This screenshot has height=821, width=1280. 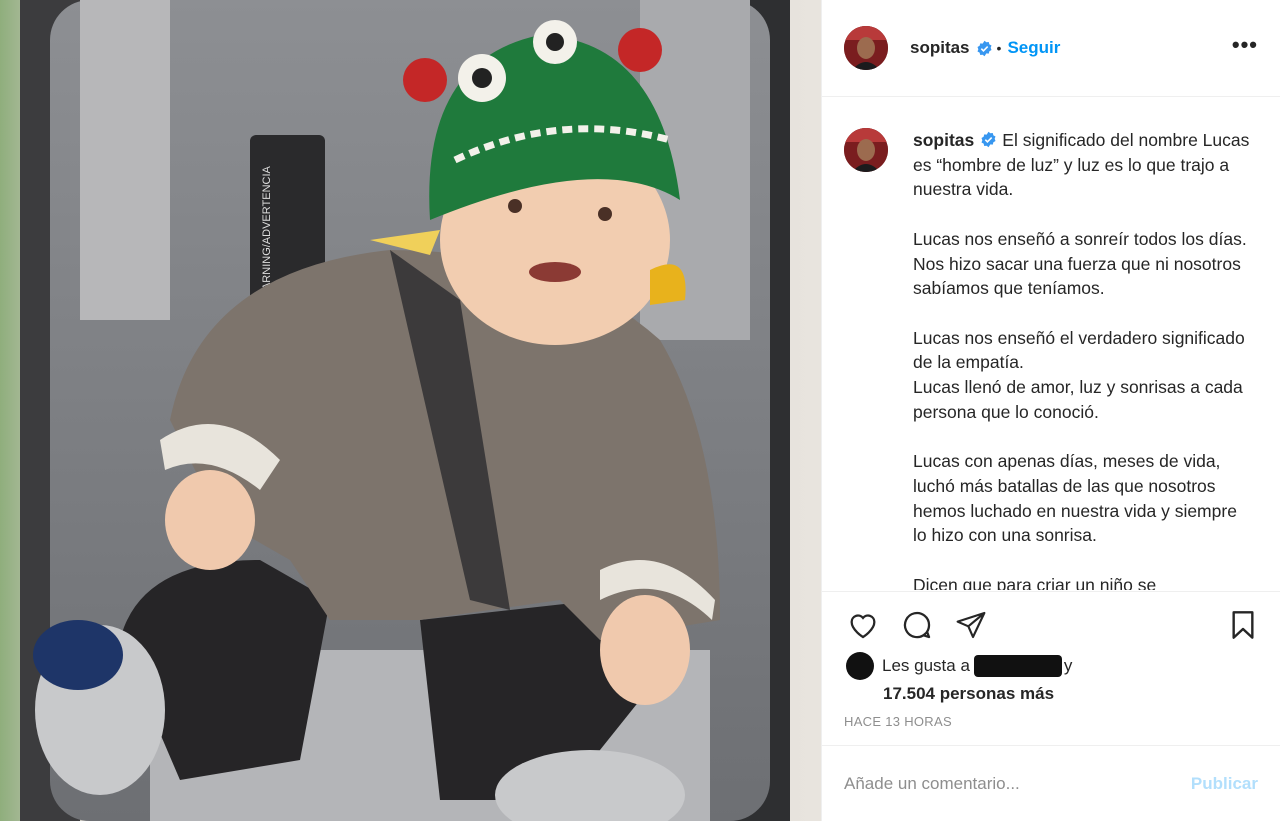 What do you see at coordinates (1035, 582) in the screenshot?
I see `caption-paragraph-5: Dicen que para criar un niño se` at bounding box center [1035, 582].